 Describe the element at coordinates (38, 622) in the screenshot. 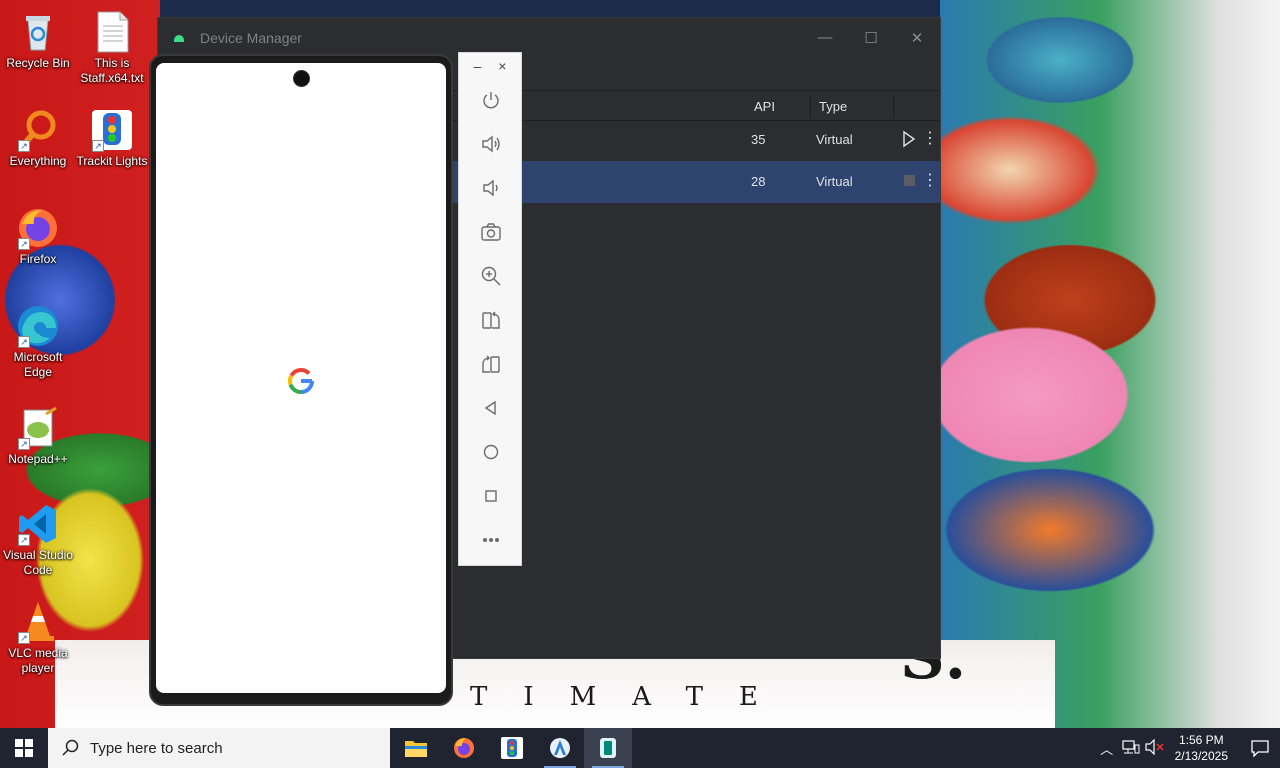

I see `vlc-cone-icon: ↗` at that location.